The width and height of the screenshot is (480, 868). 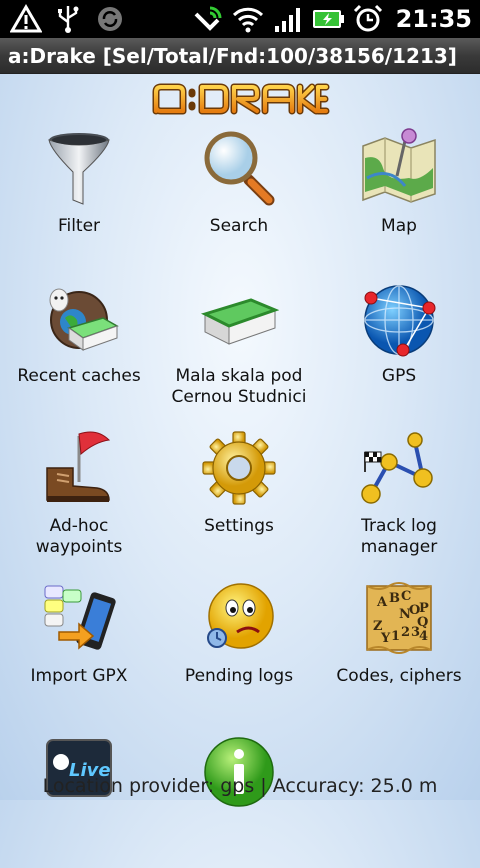 I want to click on svg-text: 2, so click(x=405, y=632).